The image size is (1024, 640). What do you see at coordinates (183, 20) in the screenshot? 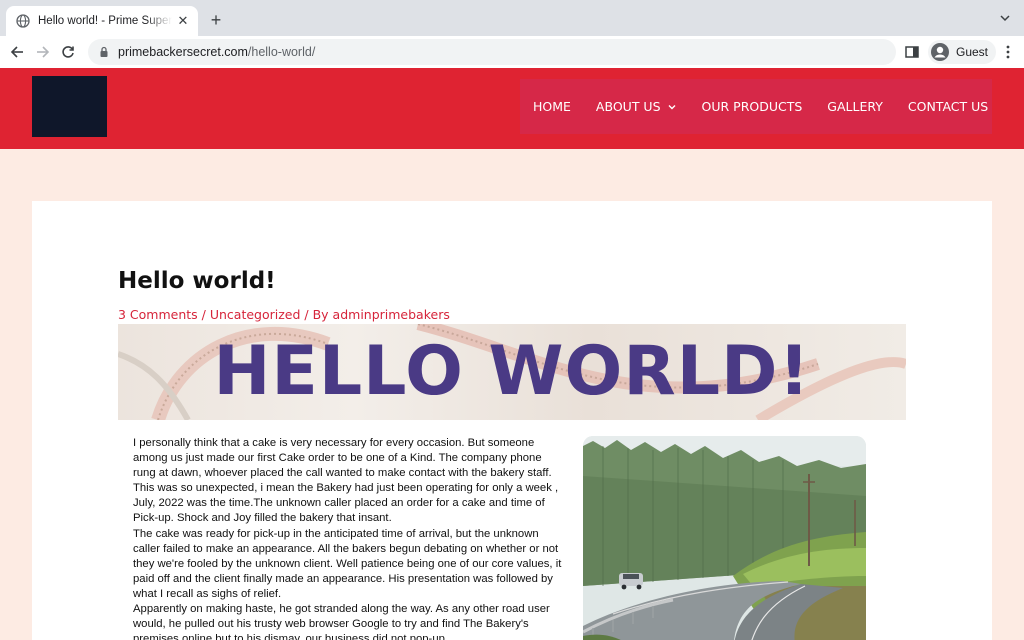
I see `close-icon: ✕` at bounding box center [183, 20].